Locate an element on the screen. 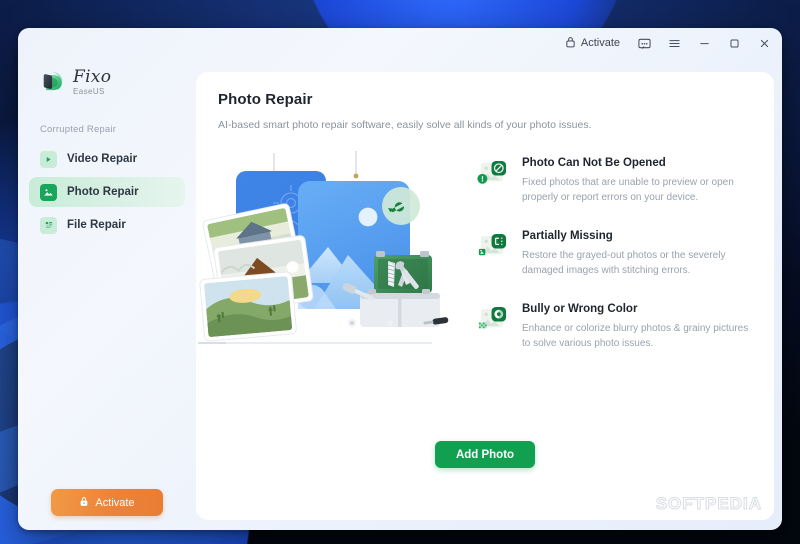 The width and height of the screenshot is (800, 544). titlebar-activate-label: Activate is located at coordinates (600, 43).